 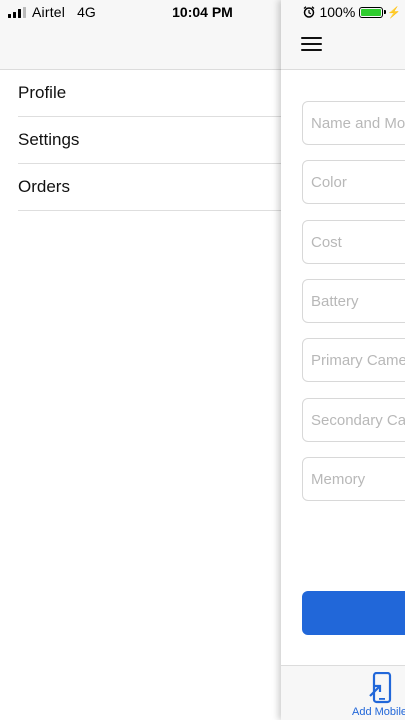 What do you see at coordinates (378, 712) in the screenshot?
I see `tab-add-mobile-label: Add Mobile` at bounding box center [378, 712].